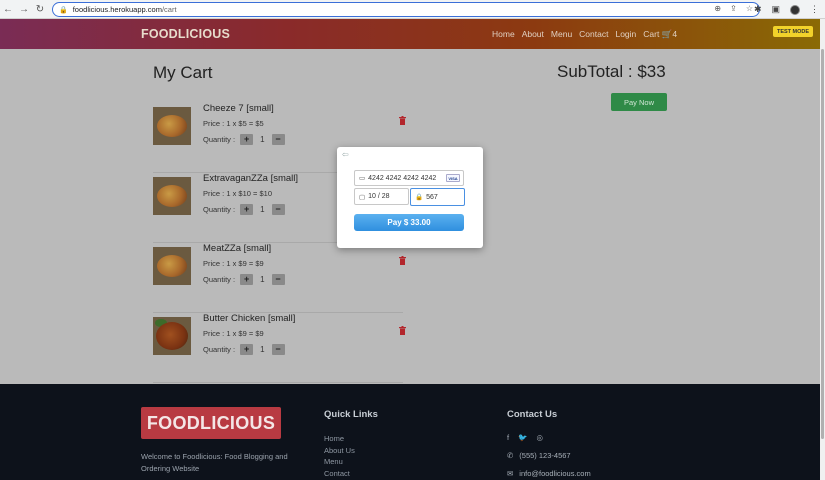 This screenshot has width=825, height=480. Describe the element at coordinates (339, 439) in the screenshot. I see `footer-link-home: Home` at that location.